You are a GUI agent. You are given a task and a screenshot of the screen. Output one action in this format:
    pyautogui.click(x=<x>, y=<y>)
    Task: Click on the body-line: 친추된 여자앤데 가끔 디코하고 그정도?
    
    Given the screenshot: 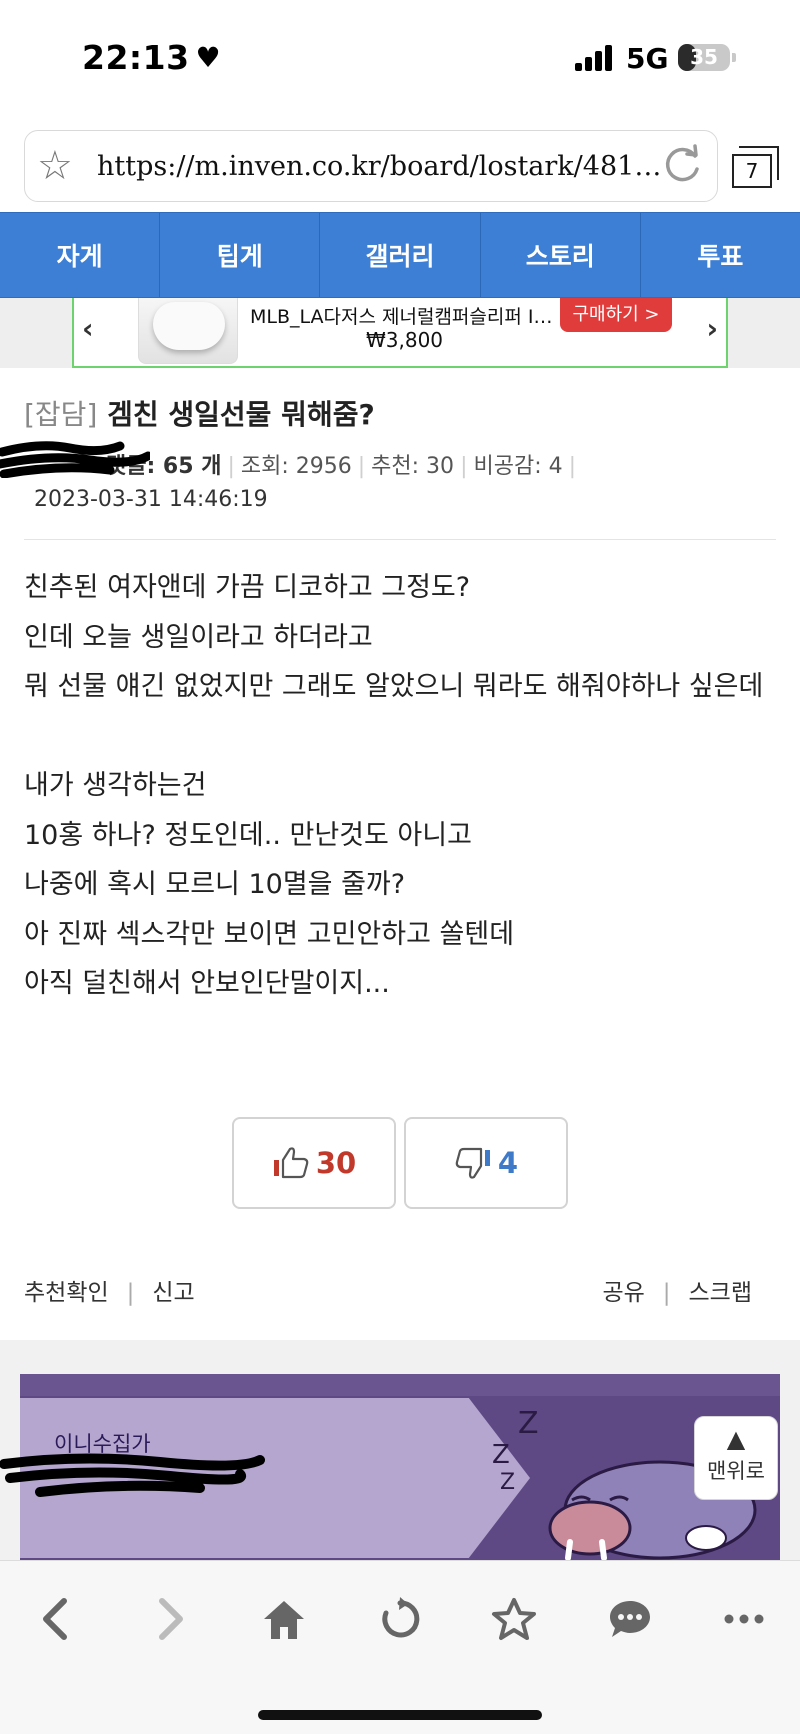 What is the action you would take?
    pyautogui.click(x=247, y=587)
    